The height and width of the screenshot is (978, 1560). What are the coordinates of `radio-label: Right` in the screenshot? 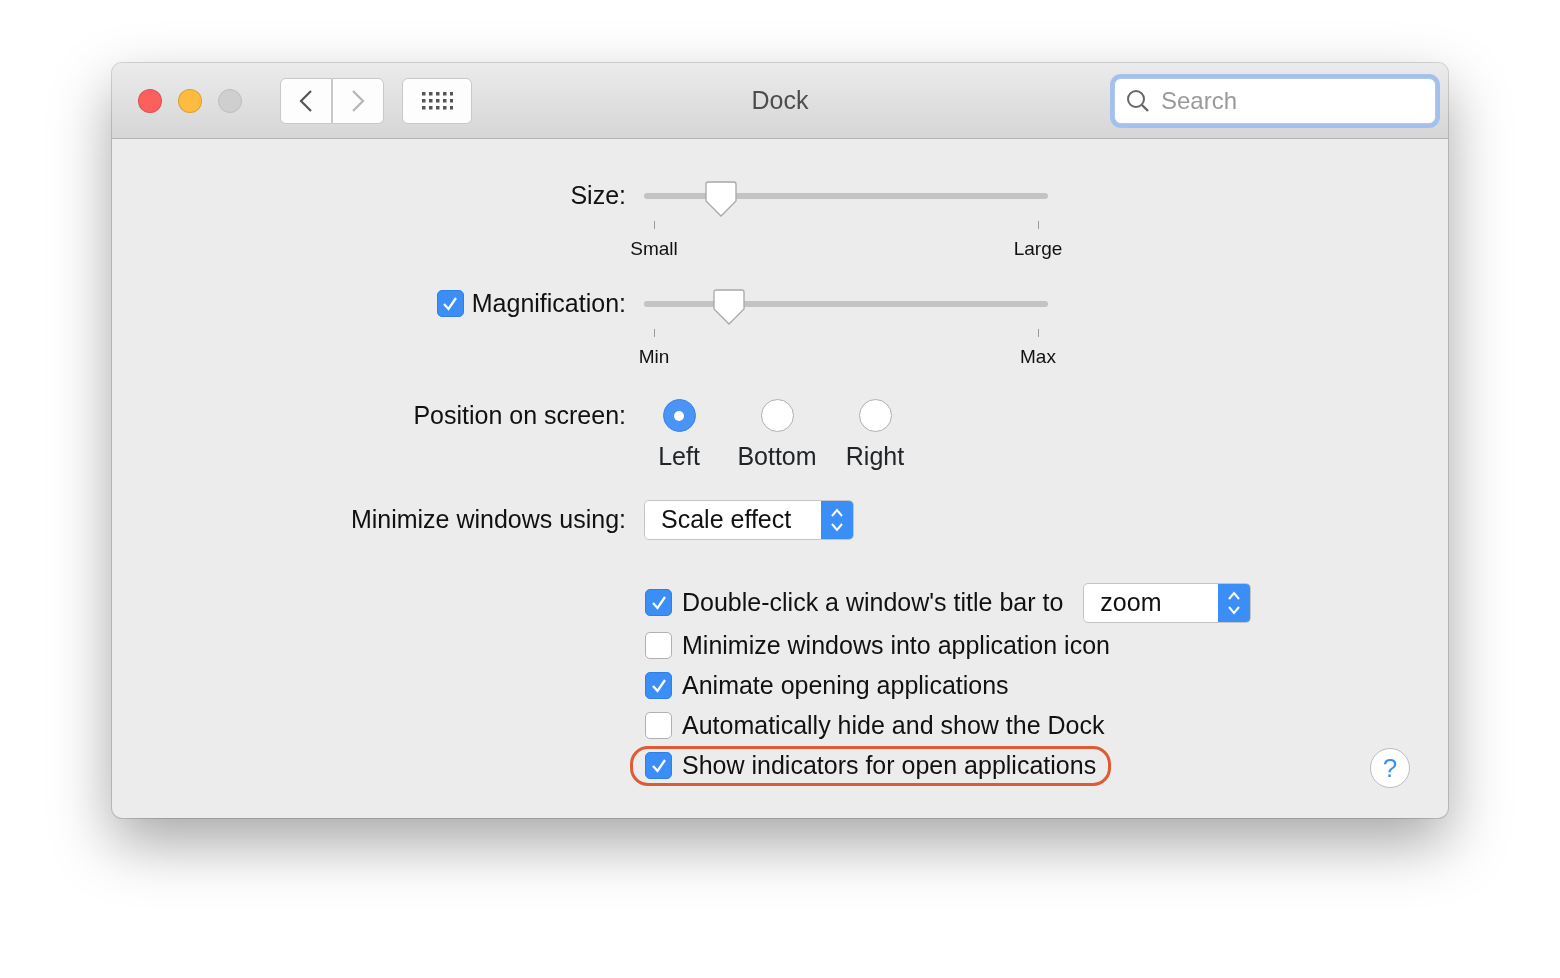 It's located at (875, 456).